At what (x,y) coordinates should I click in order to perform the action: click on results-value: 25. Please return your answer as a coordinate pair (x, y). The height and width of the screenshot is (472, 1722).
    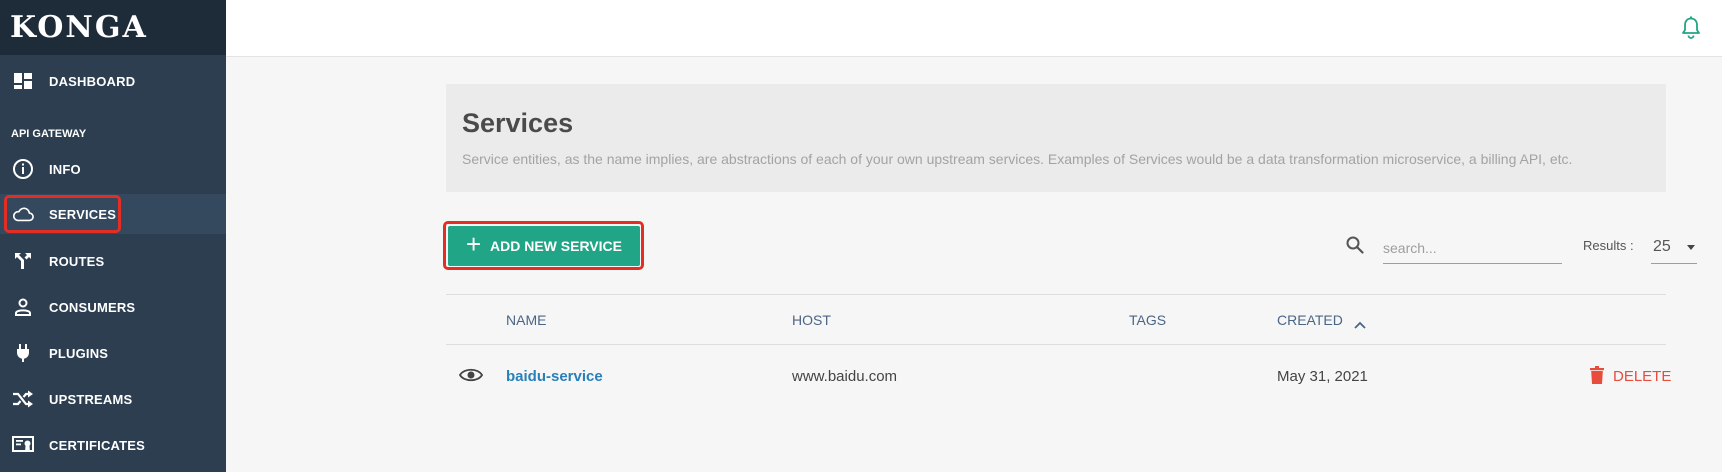
    Looking at the image, I should click on (1662, 246).